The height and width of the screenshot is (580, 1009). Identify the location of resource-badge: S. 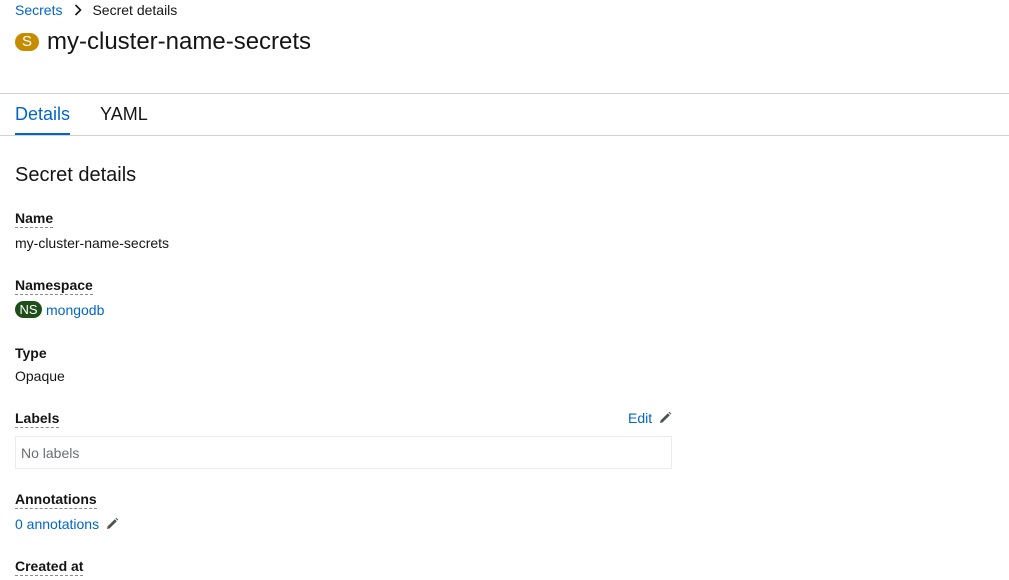
(27, 42).